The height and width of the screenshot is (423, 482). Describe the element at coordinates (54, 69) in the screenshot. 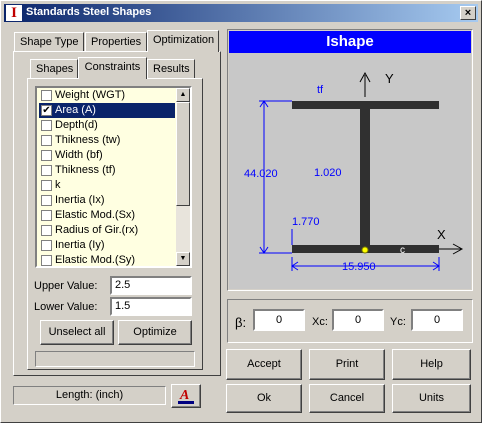

I see `tab-shapes: Shapes` at that location.